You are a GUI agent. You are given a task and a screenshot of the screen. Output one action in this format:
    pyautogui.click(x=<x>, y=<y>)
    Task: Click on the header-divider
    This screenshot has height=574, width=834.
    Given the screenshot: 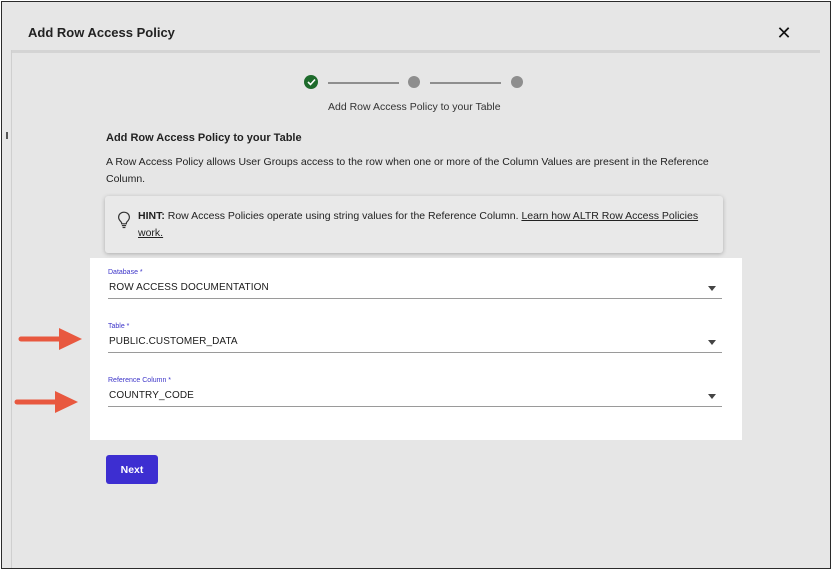 What is the action you would take?
    pyautogui.click(x=416, y=51)
    